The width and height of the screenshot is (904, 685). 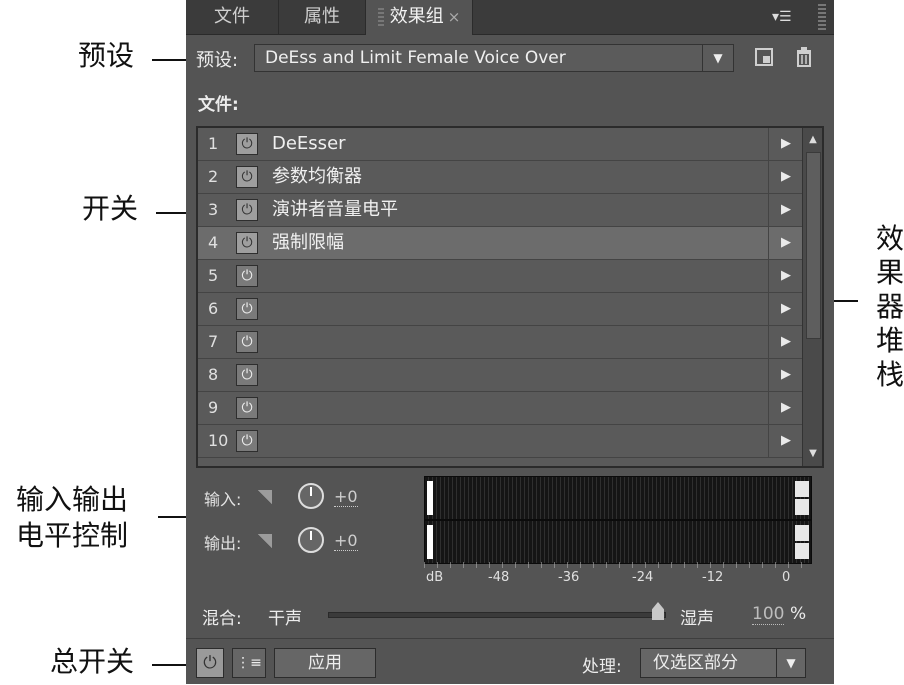 I want to click on tab-effects-rack: 效果组 ×, so click(x=419, y=17).